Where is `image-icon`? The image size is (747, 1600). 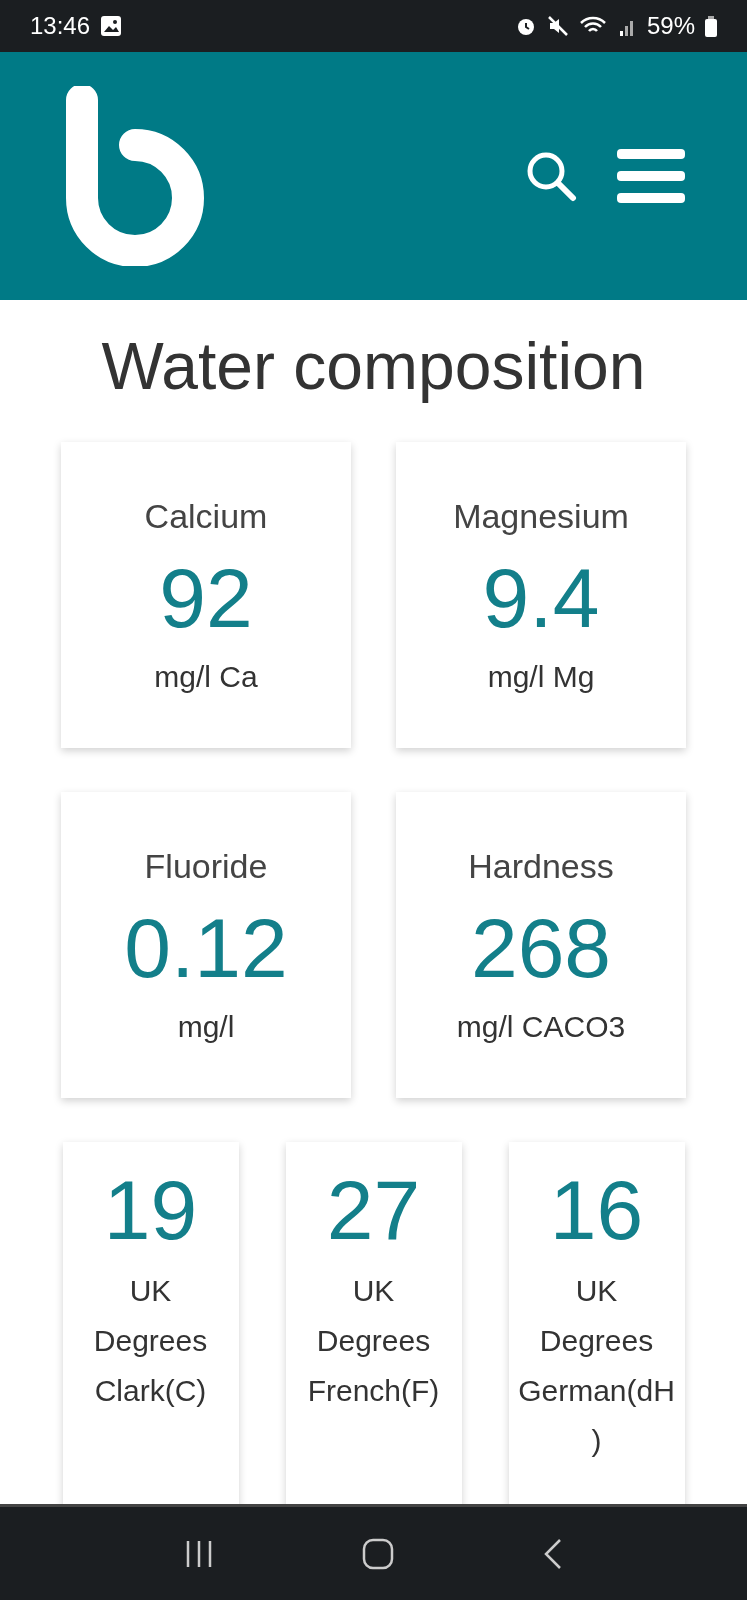 image-icon is located at coordinates (111, 26).